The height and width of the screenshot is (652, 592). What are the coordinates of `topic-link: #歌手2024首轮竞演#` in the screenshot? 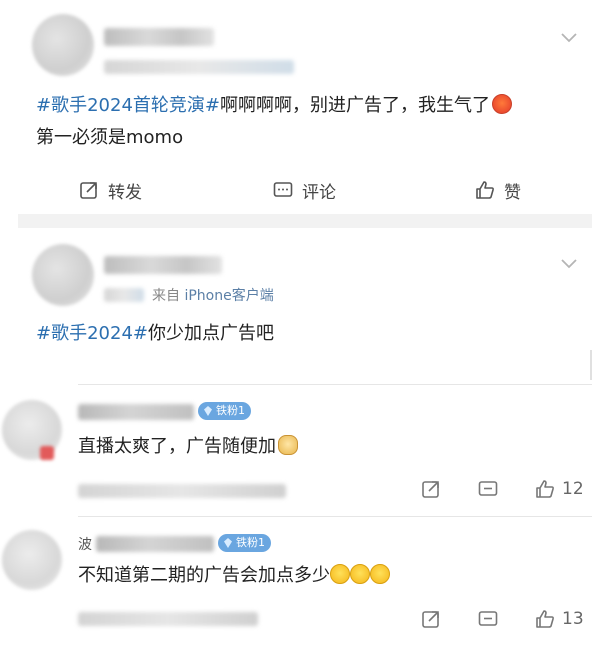 It's located at (128, 105).